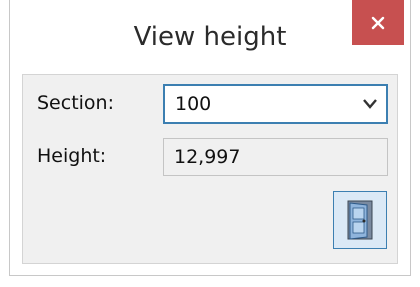 Image resolution: width=420 pixels, height=287 pixels. Describe the element at coordinates (207, 157) in the screenshot. I see `height-field-value: 12,997` at that location.